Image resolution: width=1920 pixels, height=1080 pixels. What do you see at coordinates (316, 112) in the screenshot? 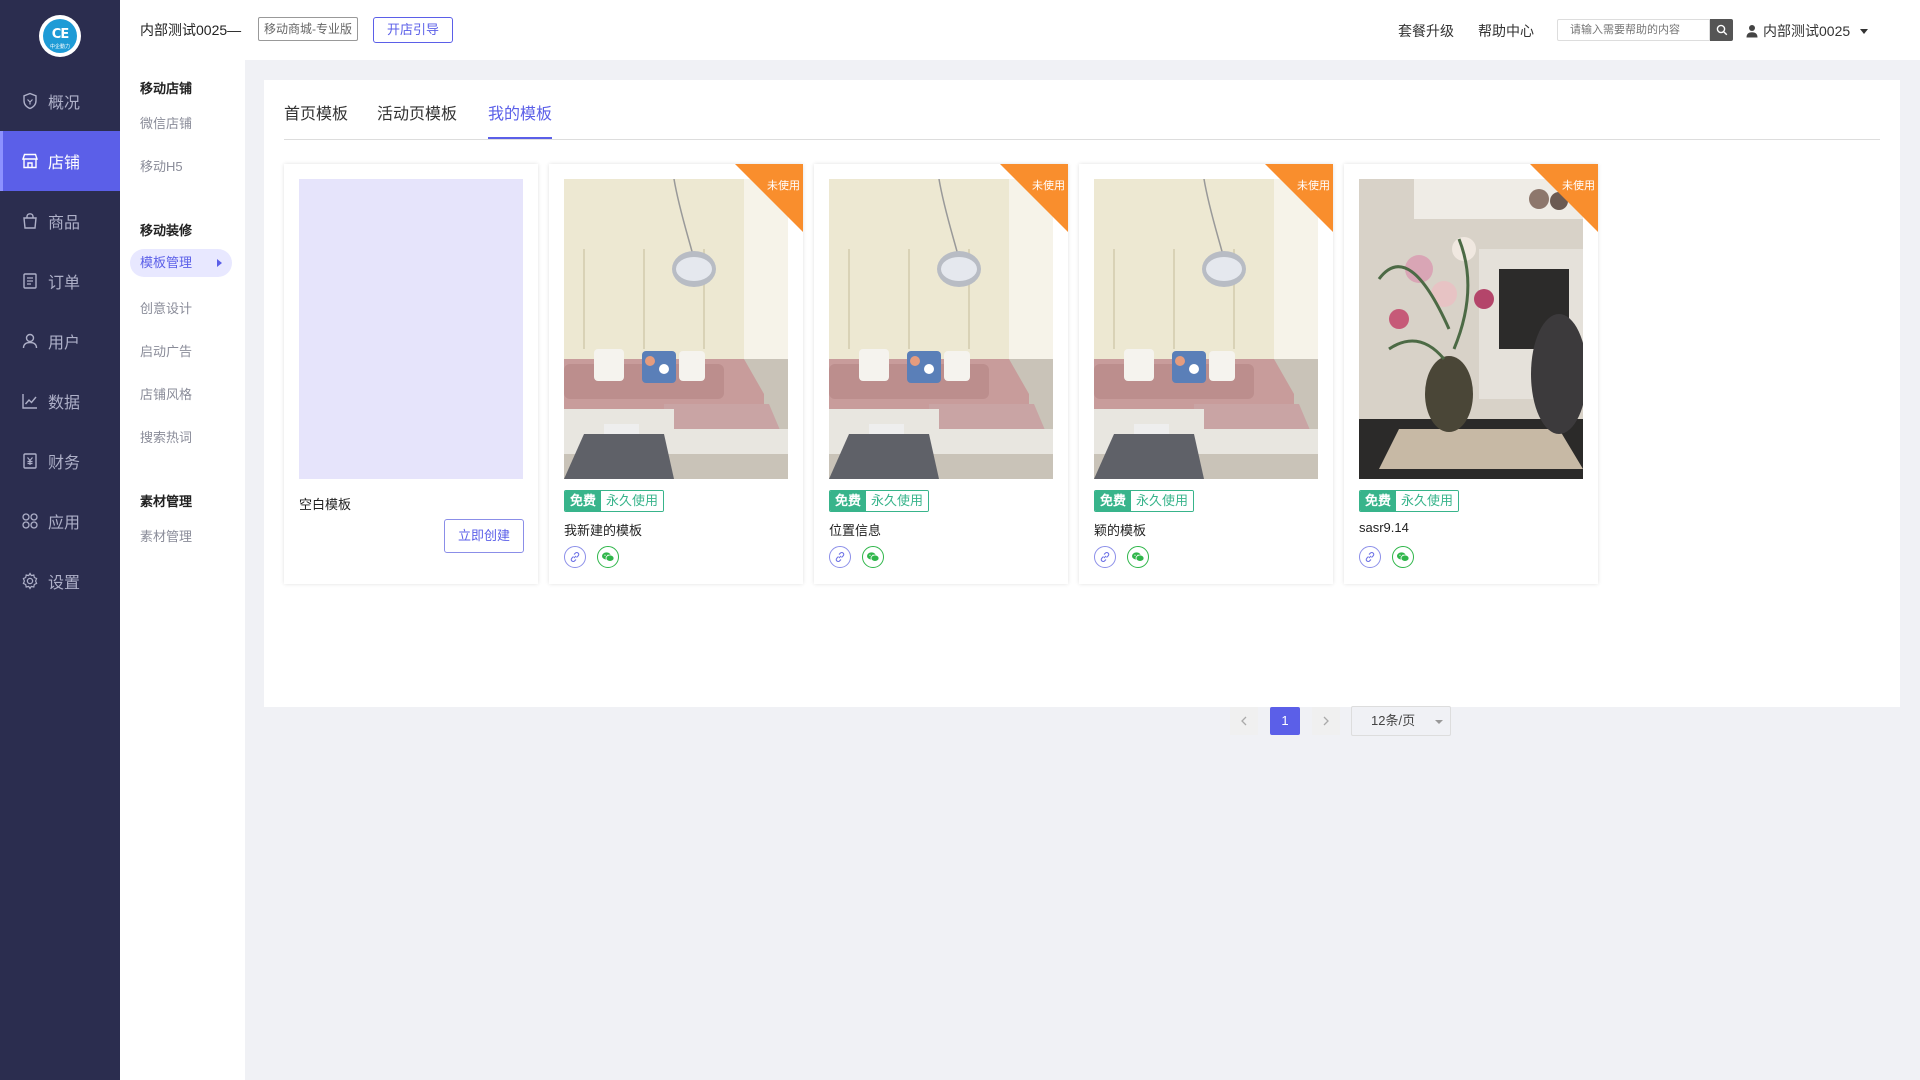
I see `tab-home-templates: 首页模板` at bounding box center [316, 112].